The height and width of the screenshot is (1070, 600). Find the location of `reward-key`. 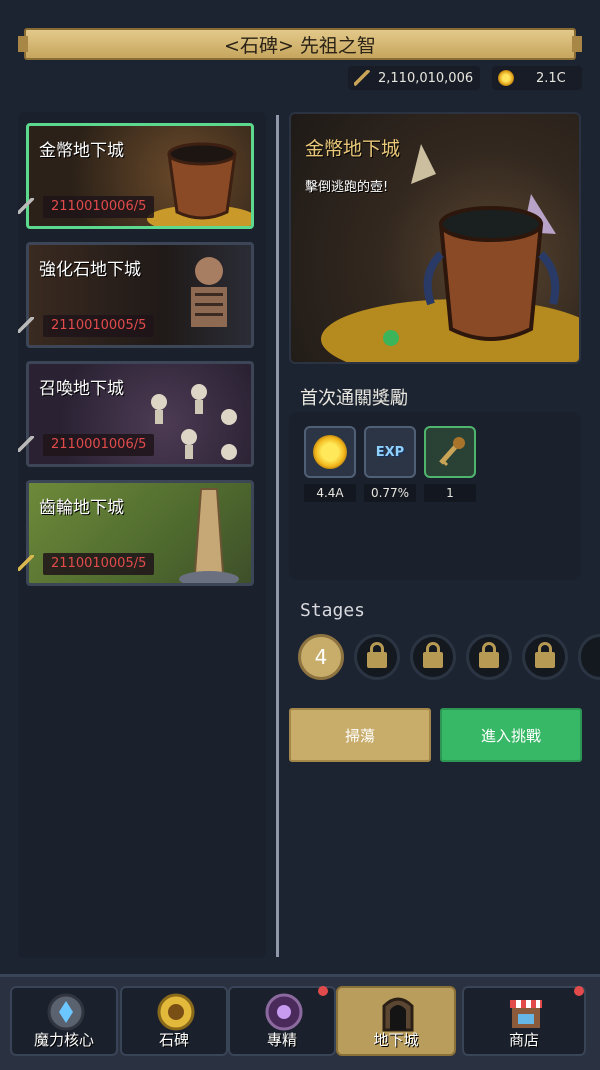

reward-key is located at coordinates (450, 452).